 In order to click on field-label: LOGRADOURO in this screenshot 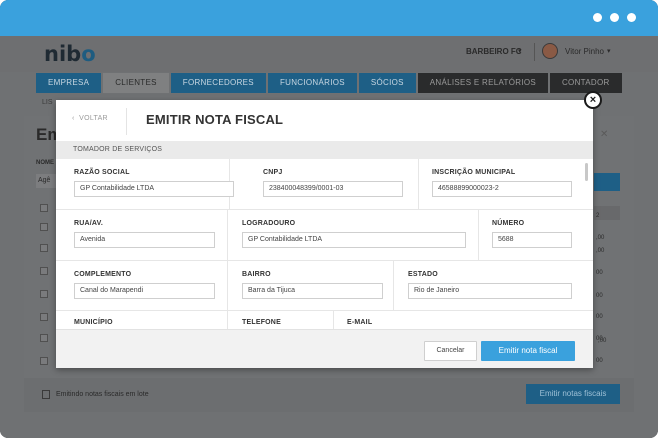, I will do `click(269, 223)`.